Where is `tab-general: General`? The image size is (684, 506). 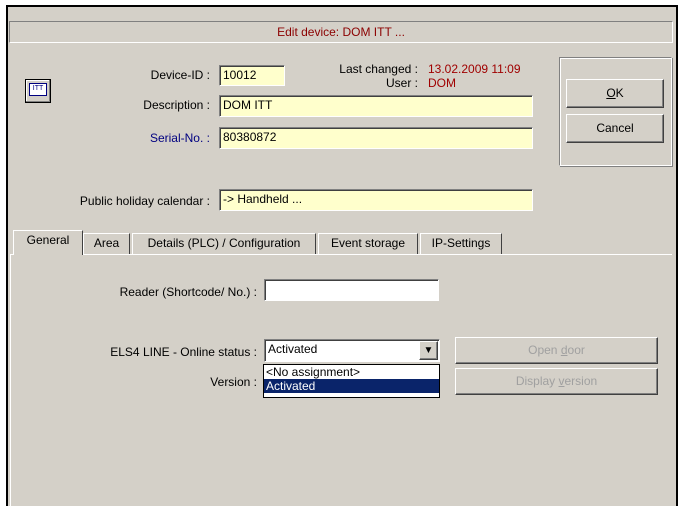 tab-general: General is located at coordinates (48, 242).